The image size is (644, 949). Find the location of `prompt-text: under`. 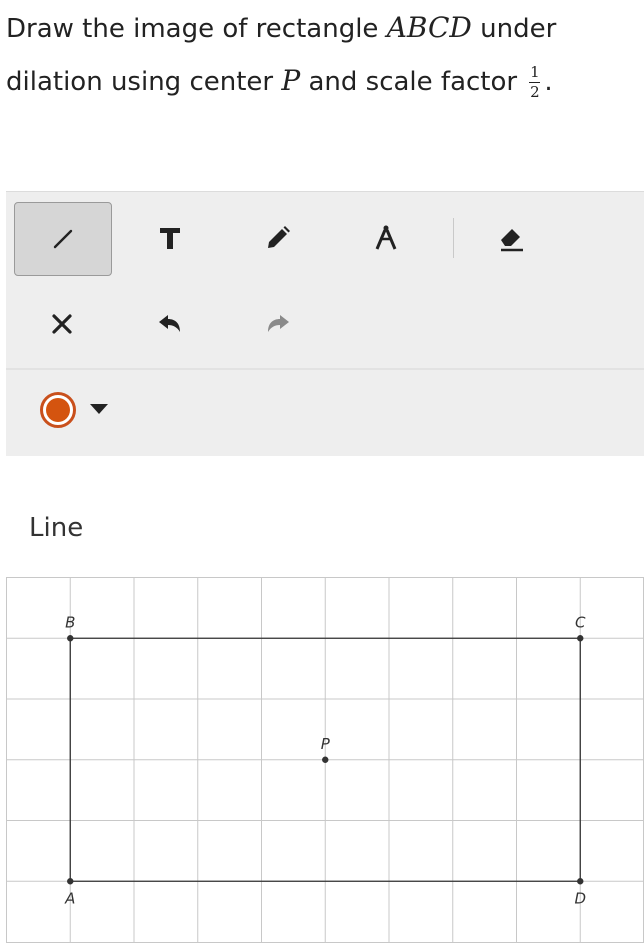

prompt-text: under is located at coordinates (514, 29).